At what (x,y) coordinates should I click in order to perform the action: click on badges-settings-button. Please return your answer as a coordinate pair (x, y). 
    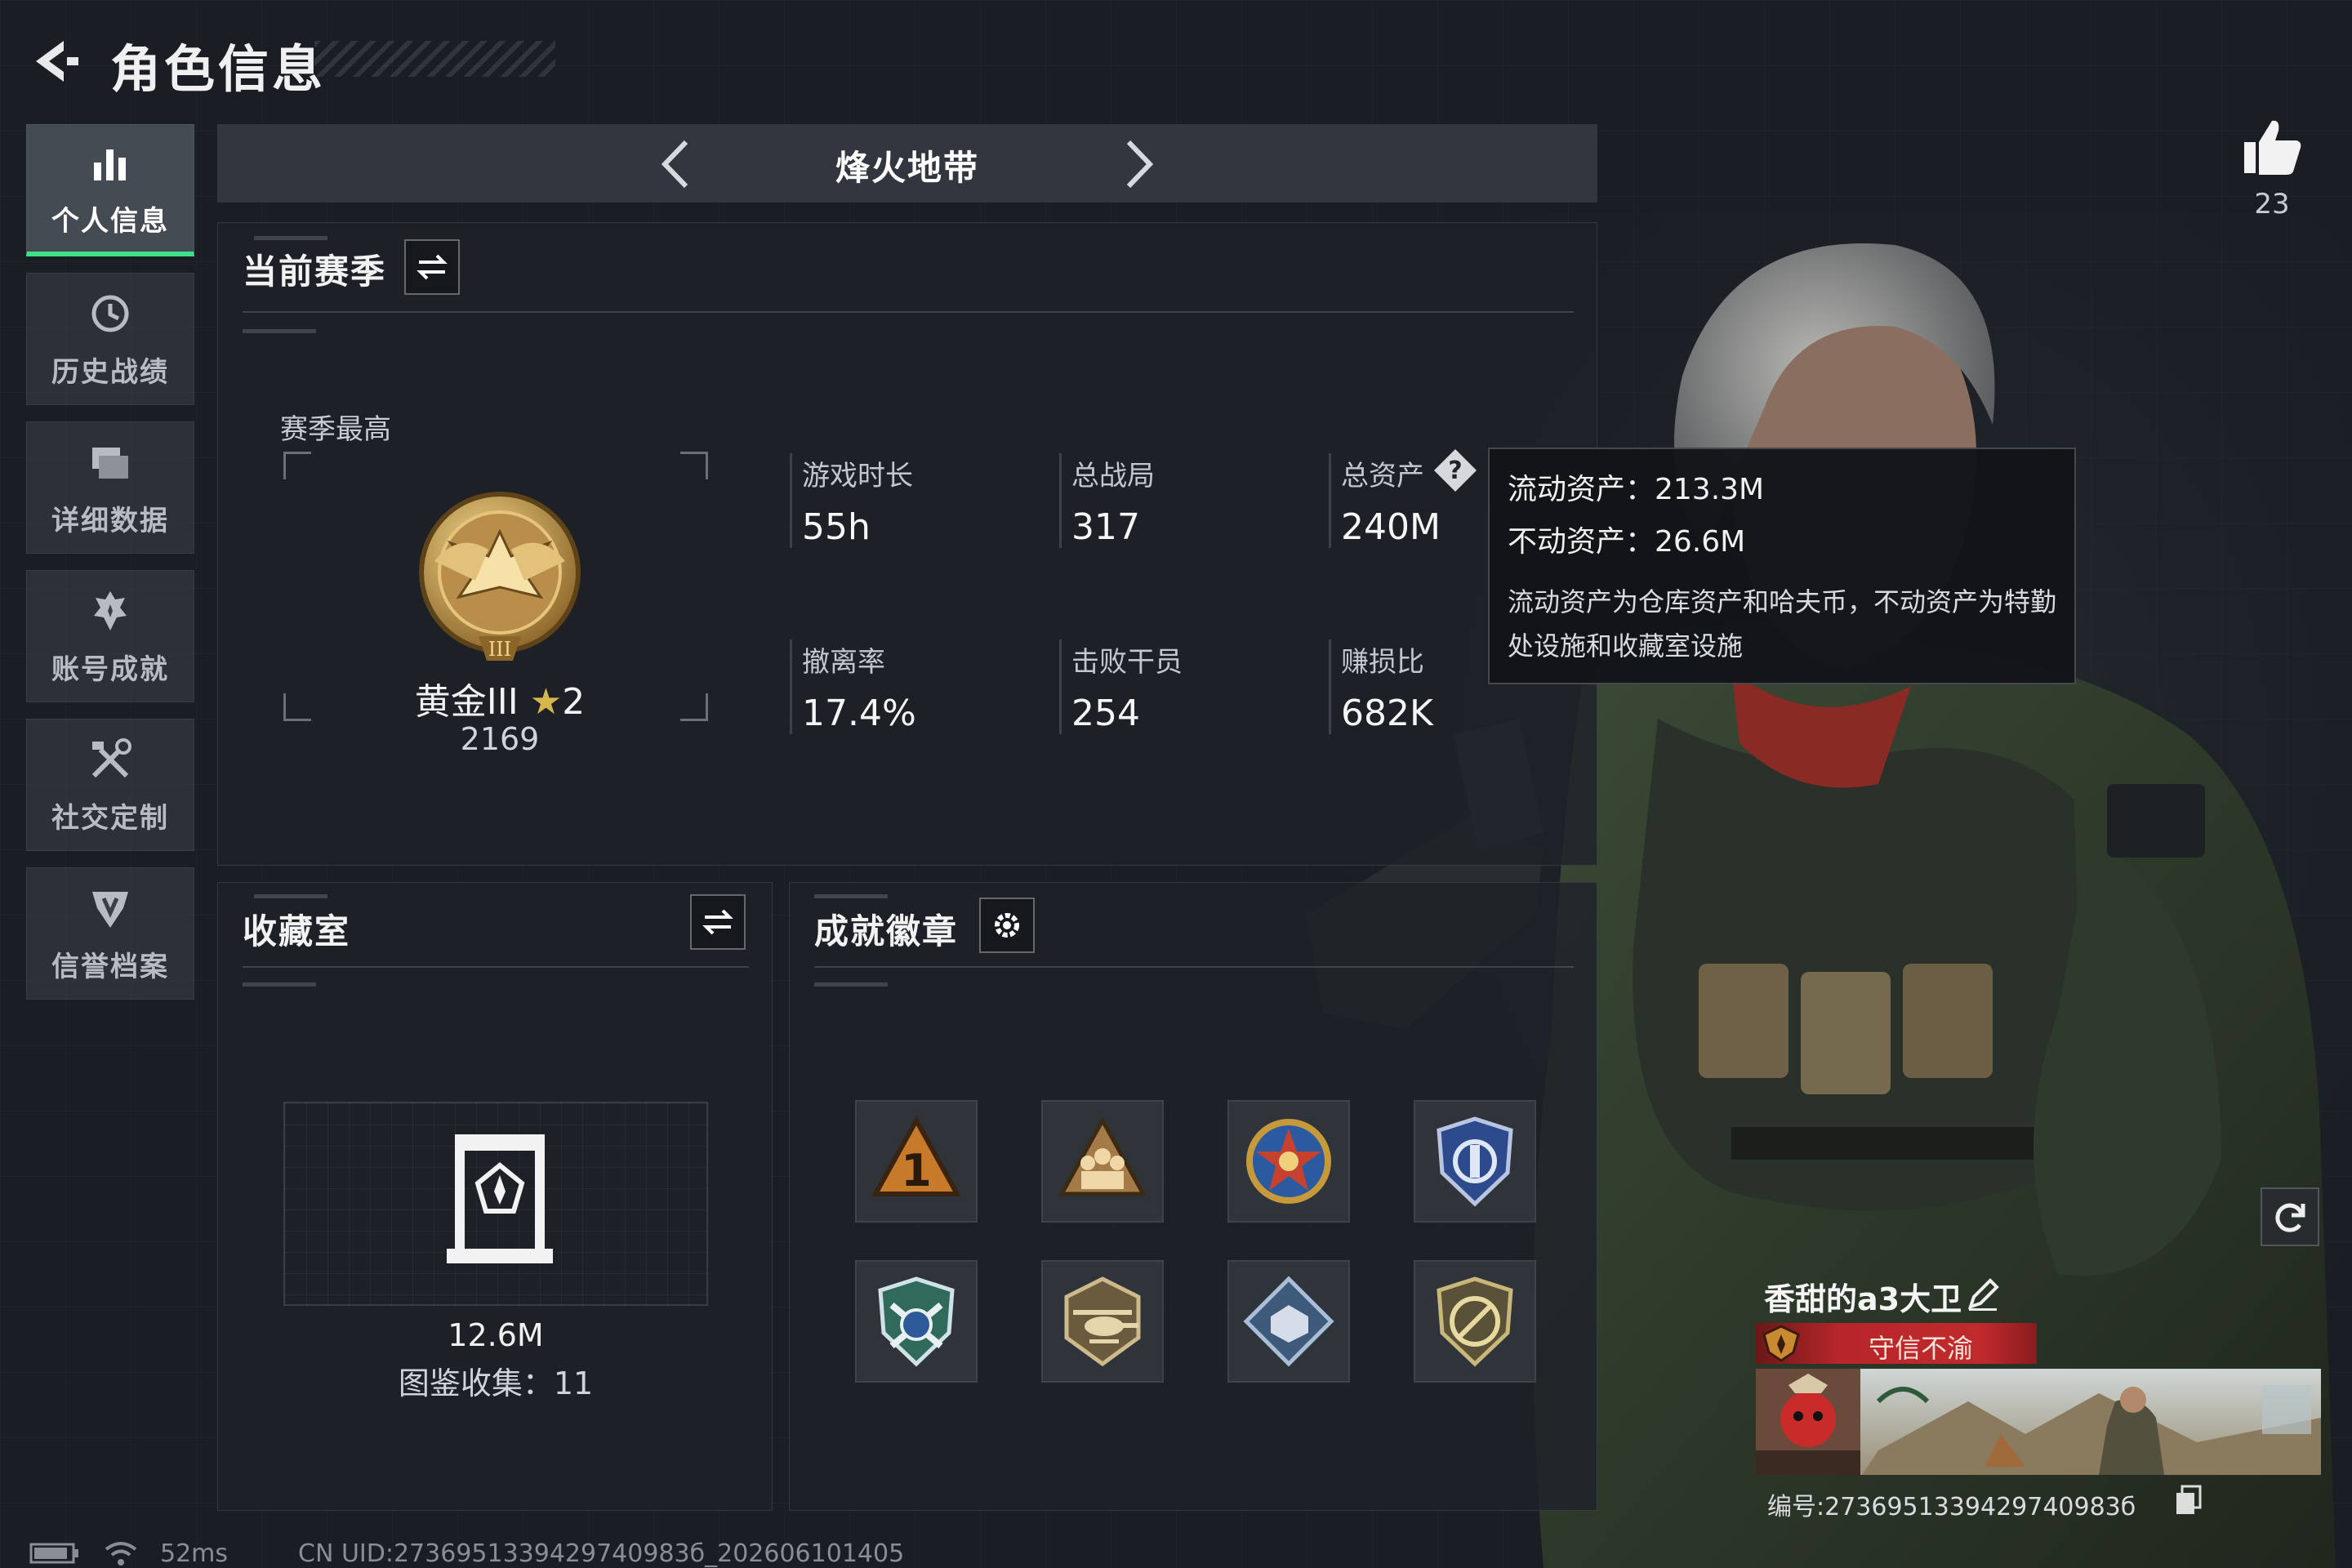
    Looking at the image, I should click on (1007, 925).